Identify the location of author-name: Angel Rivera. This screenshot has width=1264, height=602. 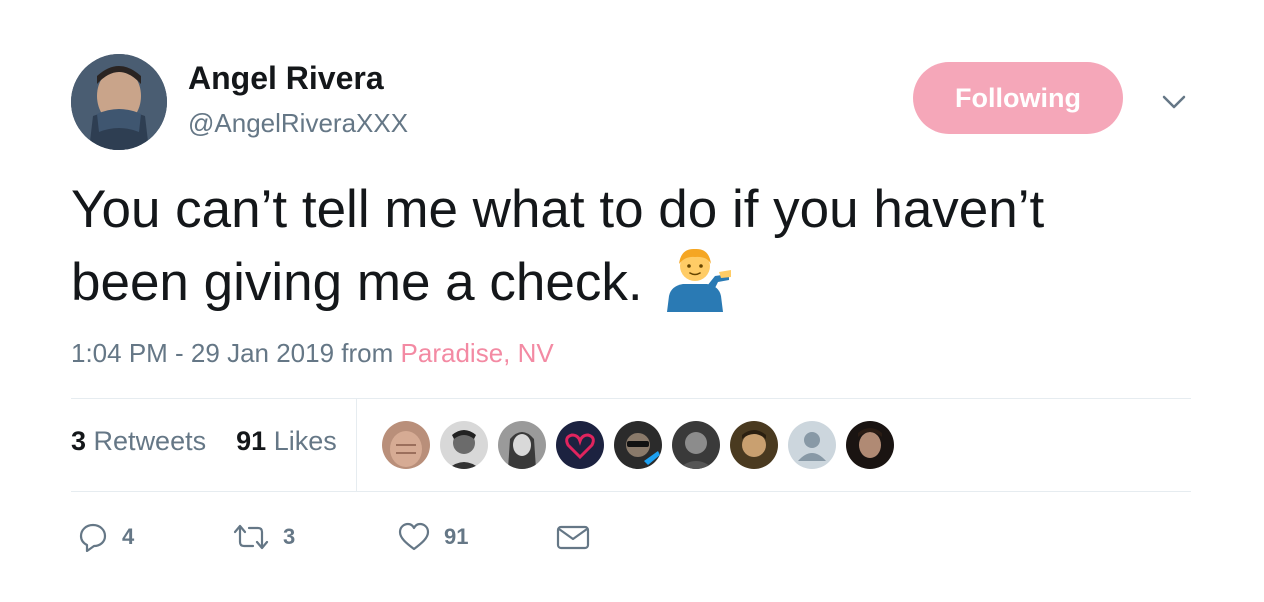
(286, 78).